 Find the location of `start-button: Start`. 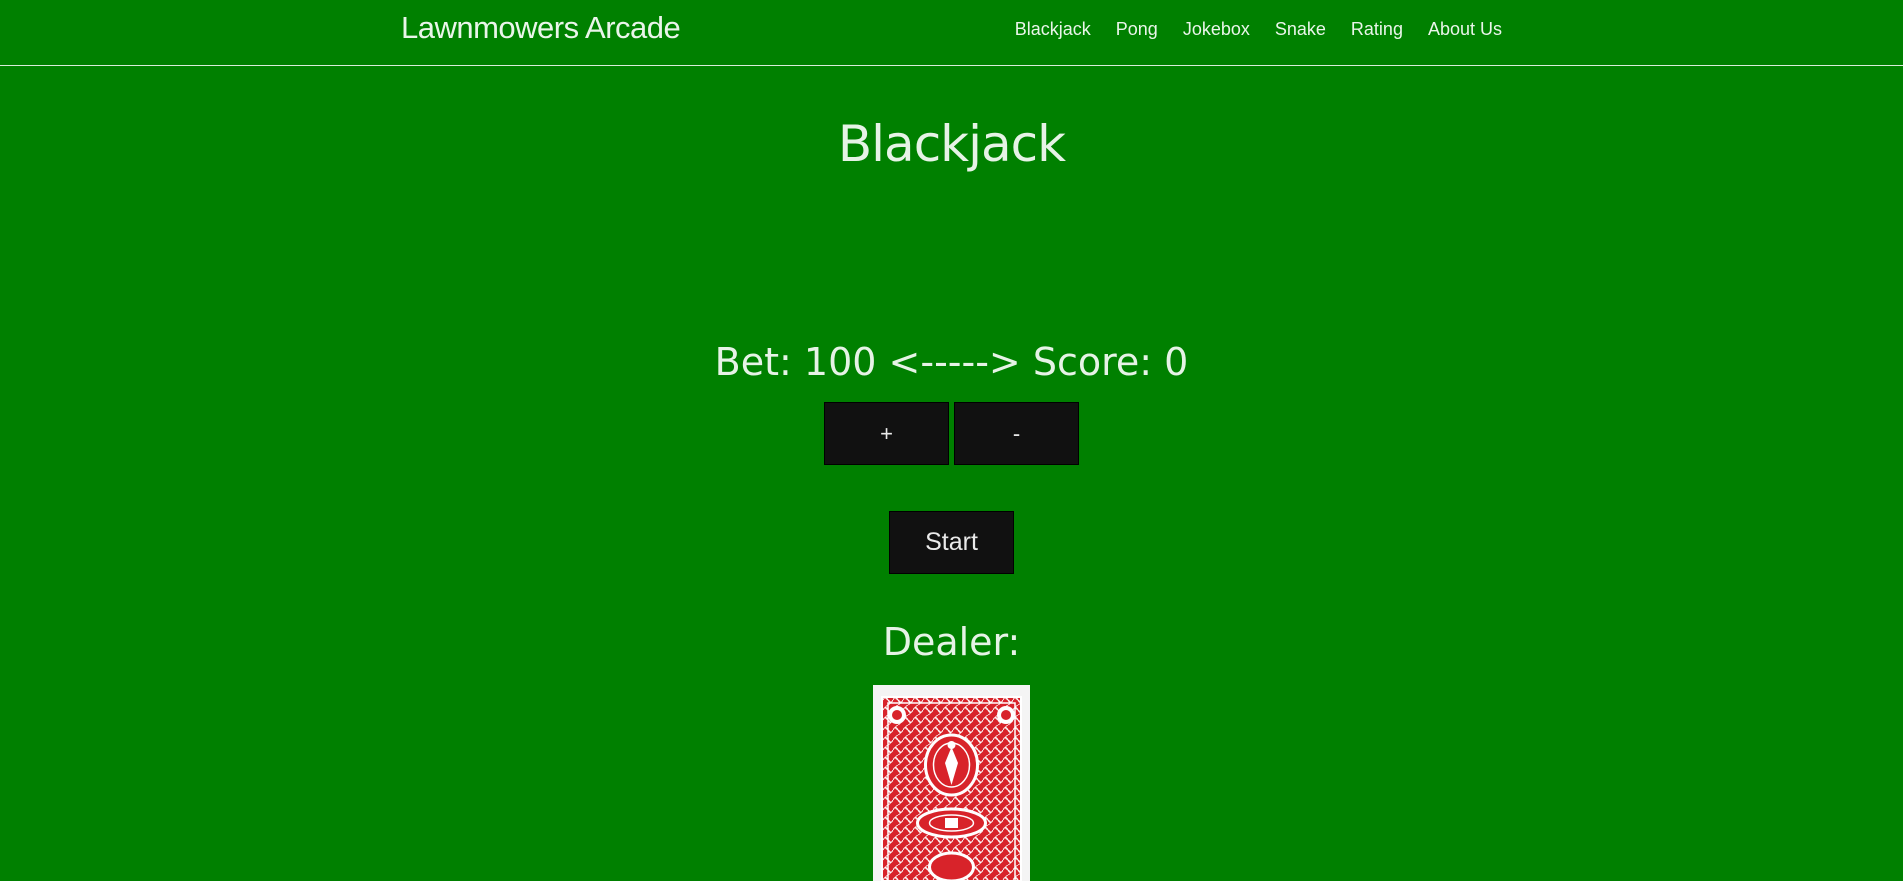

start-button: Start is located at coordinates (951, 542).